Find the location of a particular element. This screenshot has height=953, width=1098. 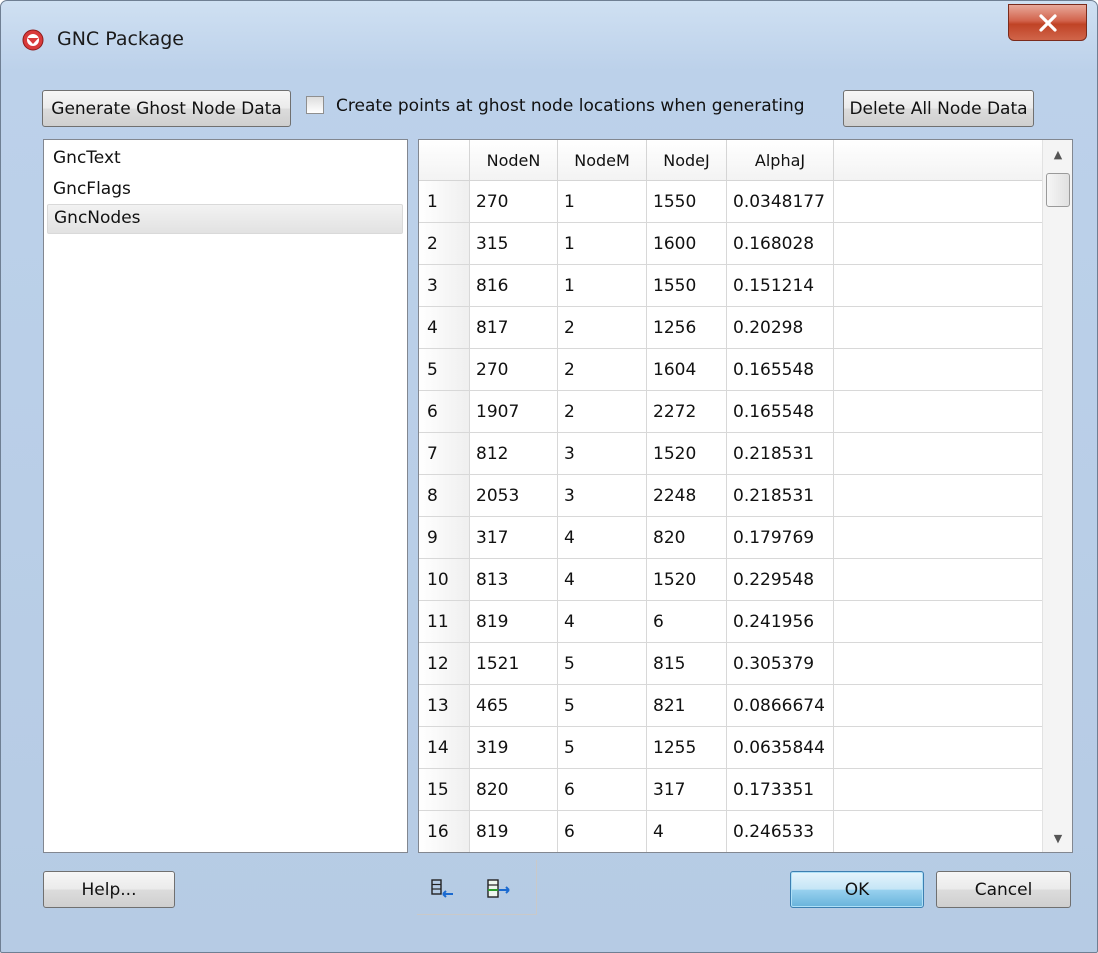

title-bar: GNC Package is located at coordinates (549, 39).